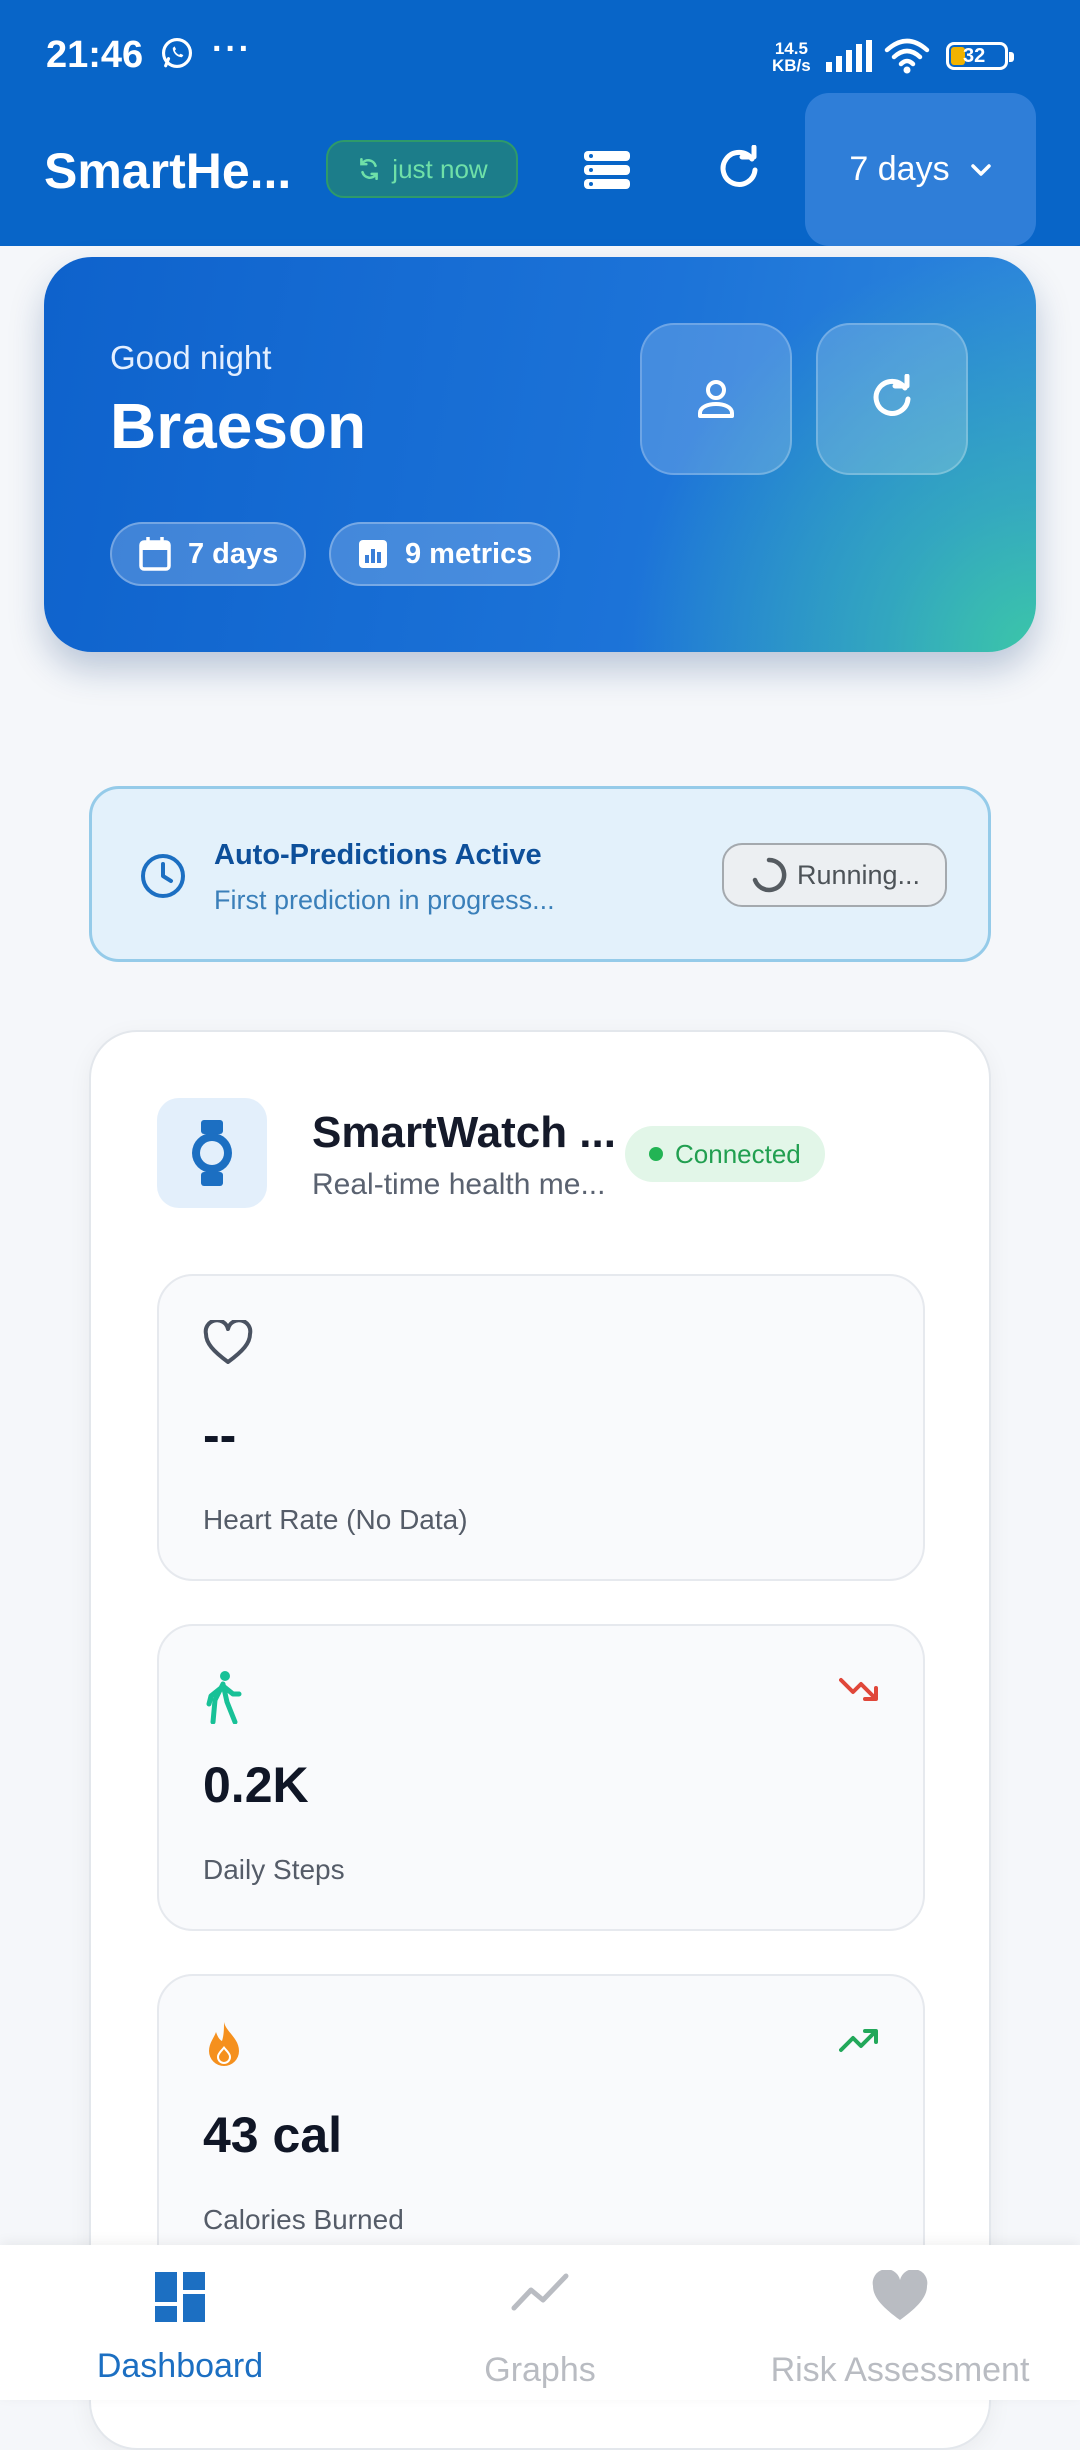 Image resolution: width=1080 pixels, height=2450 pixels. I want to click on nav-item-graphs: Graphs, so click(540, 2322).